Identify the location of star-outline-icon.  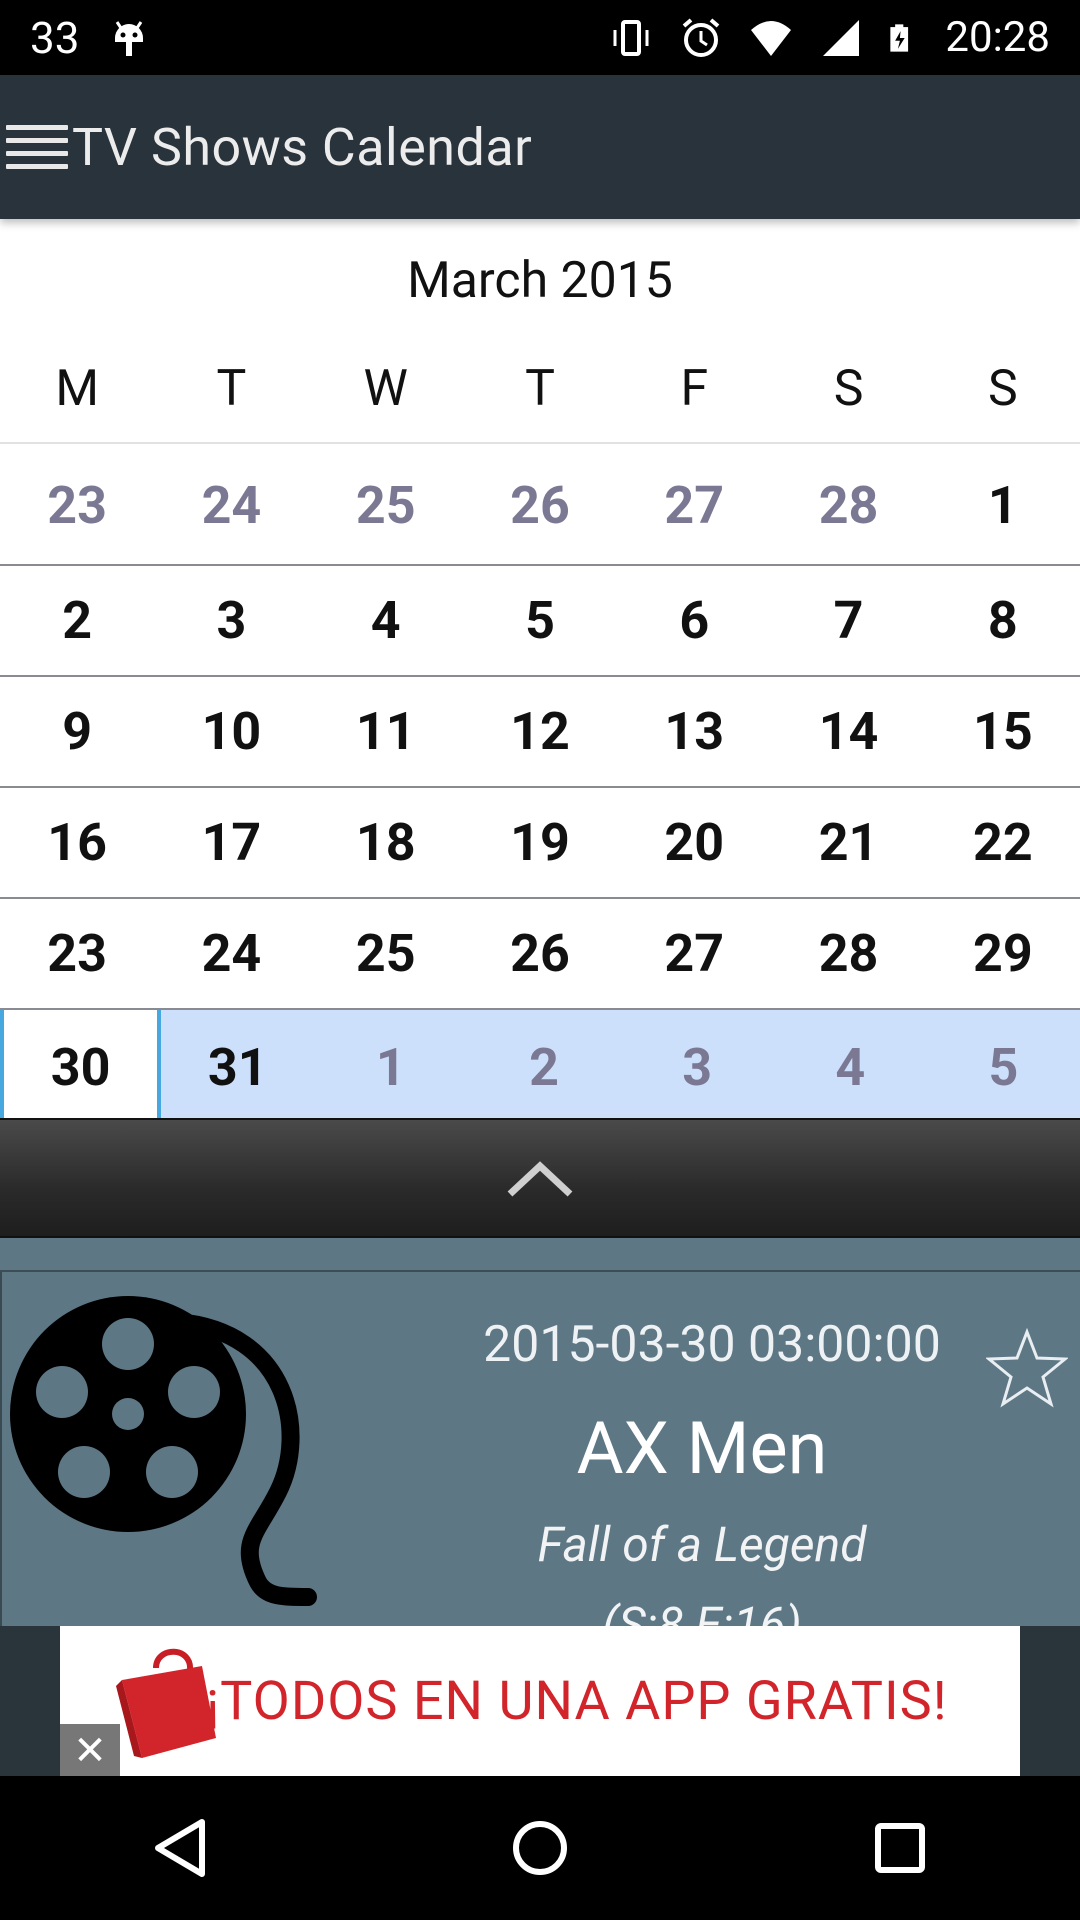
(1027, 1369).